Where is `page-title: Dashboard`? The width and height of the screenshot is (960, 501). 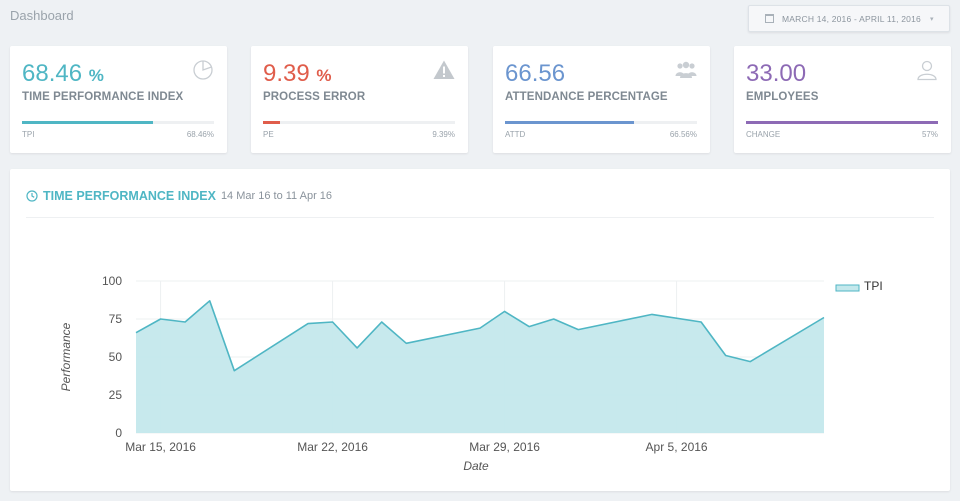 page-title: Dashboard is located at coordinates (42, 15).